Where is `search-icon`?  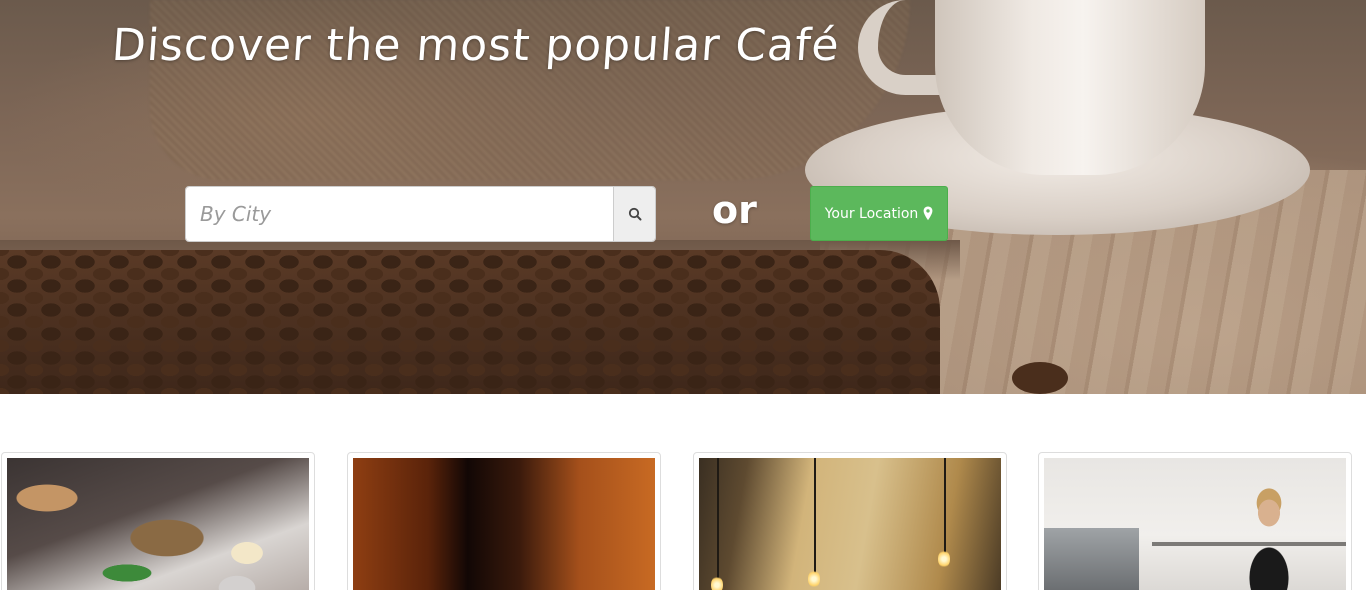 search-icon is located at coordinates (634, 214).